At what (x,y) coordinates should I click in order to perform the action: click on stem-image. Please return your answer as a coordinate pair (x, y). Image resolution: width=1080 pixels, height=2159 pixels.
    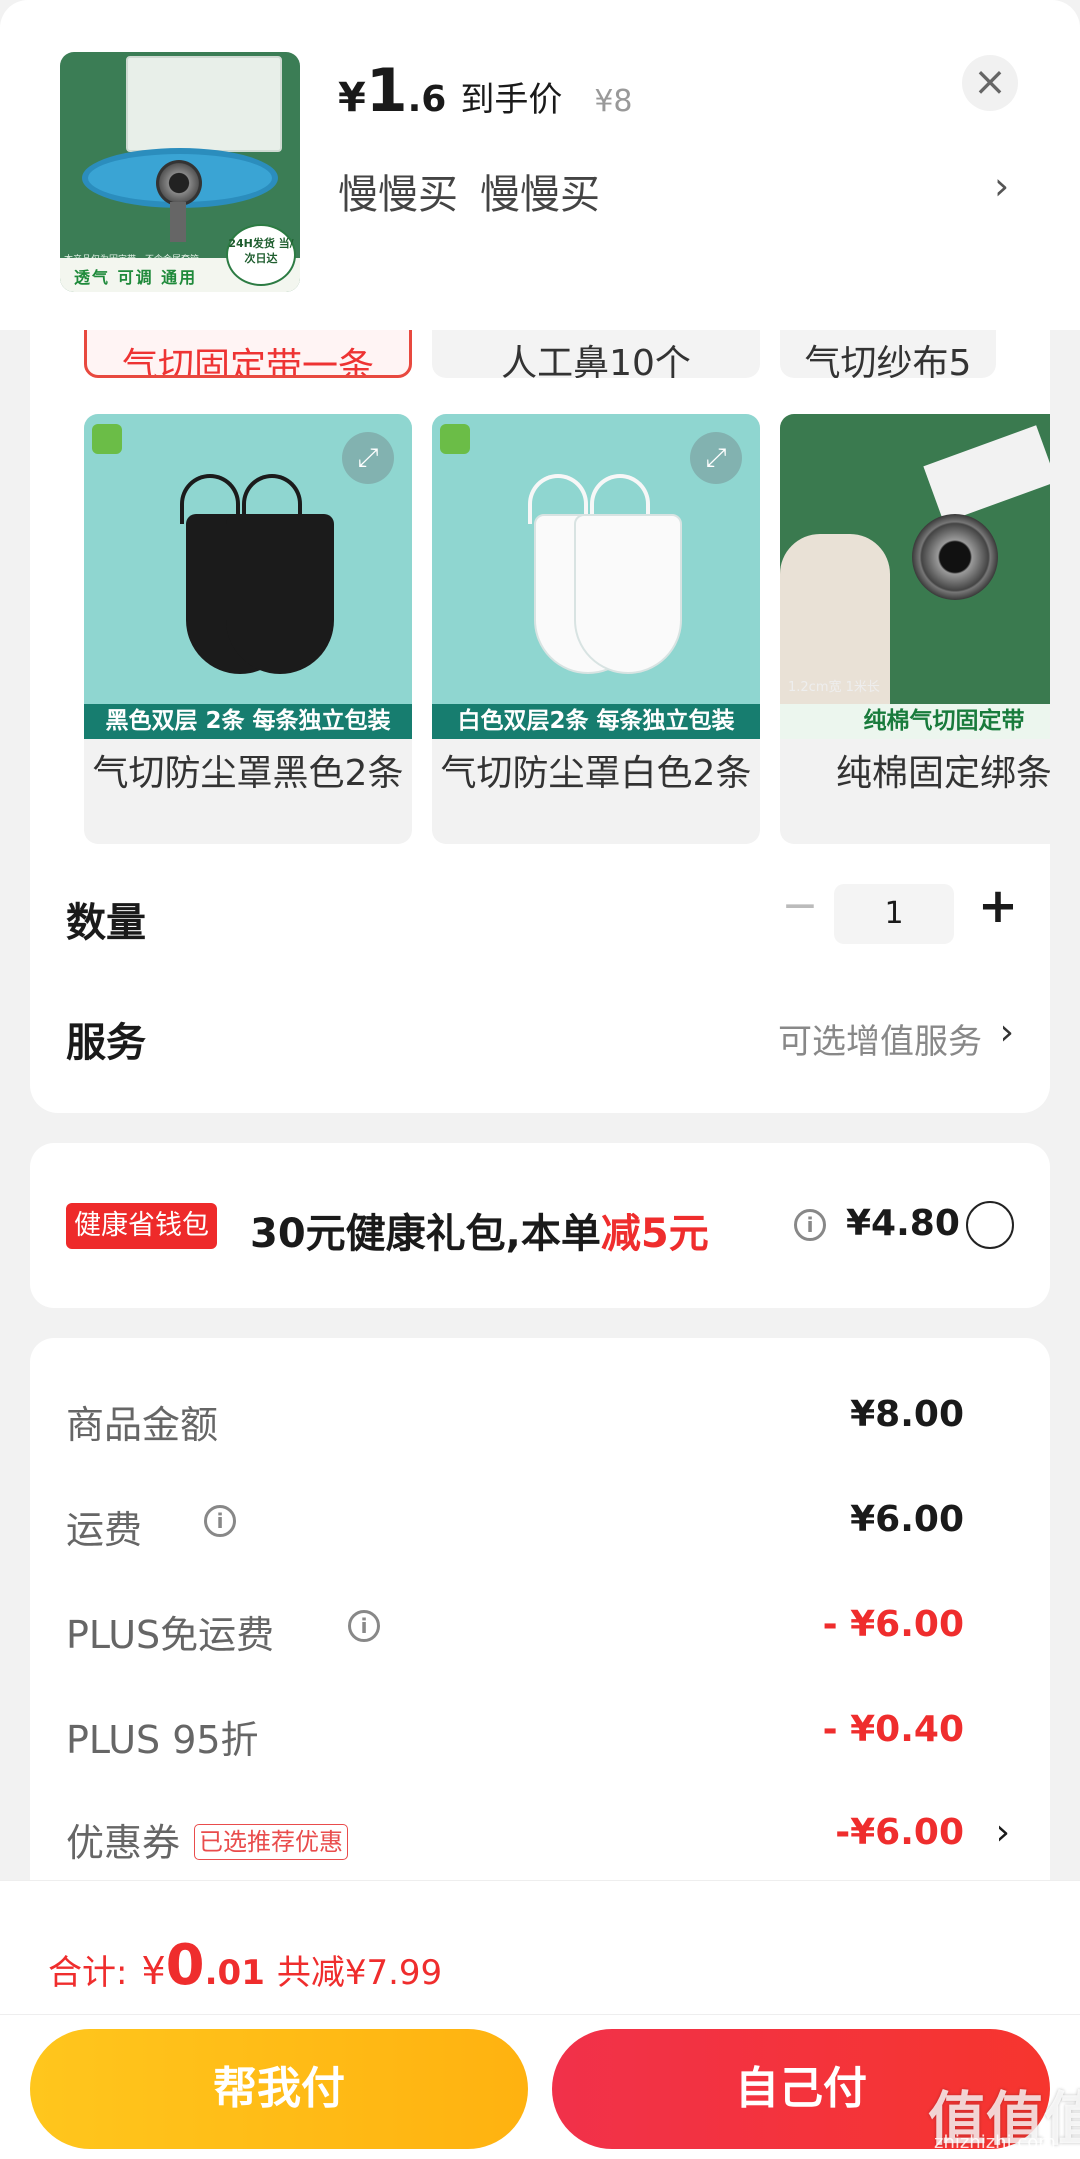
    Looking at the image, I should click on (178, 222).